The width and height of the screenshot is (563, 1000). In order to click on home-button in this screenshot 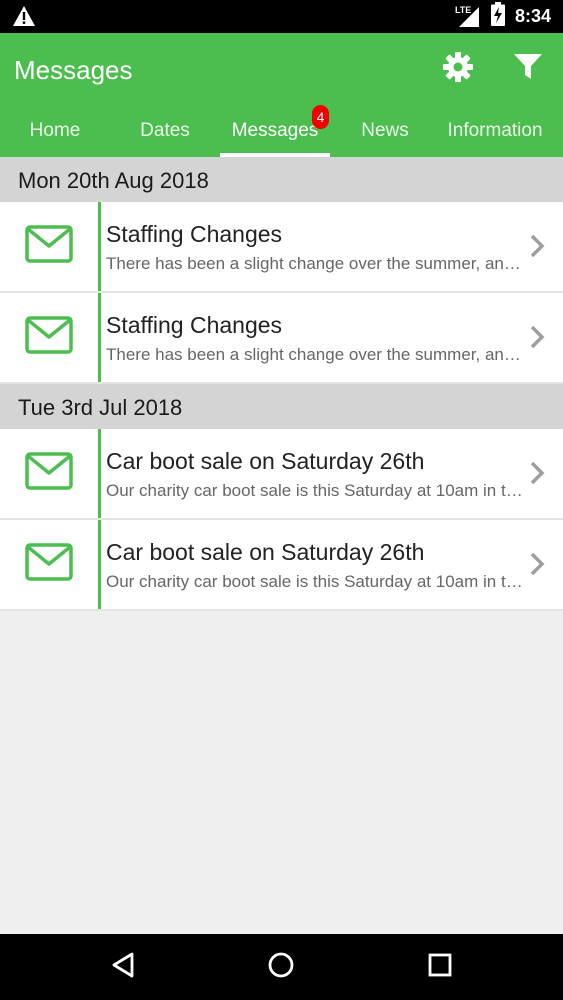, I will do `click(281, 967)`.